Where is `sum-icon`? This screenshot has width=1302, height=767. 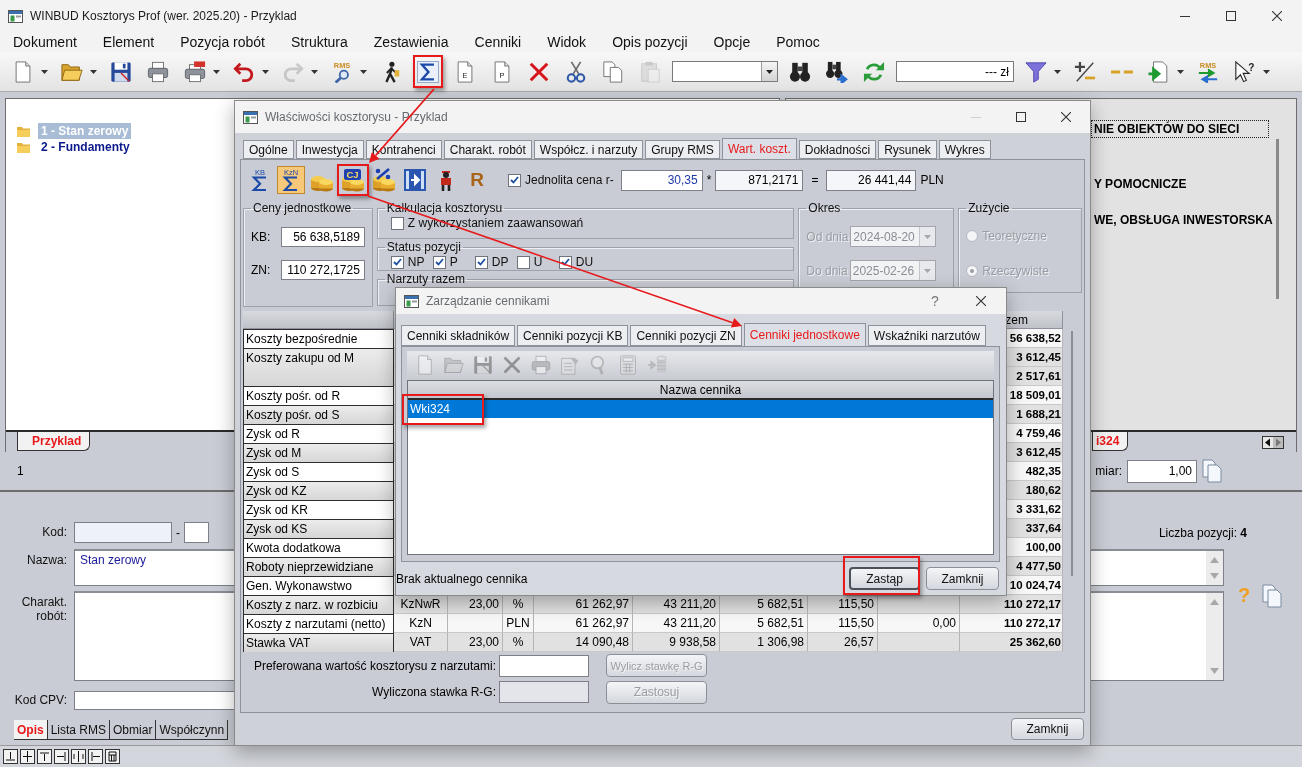 sum-icon is located at coordinates (428, 71).